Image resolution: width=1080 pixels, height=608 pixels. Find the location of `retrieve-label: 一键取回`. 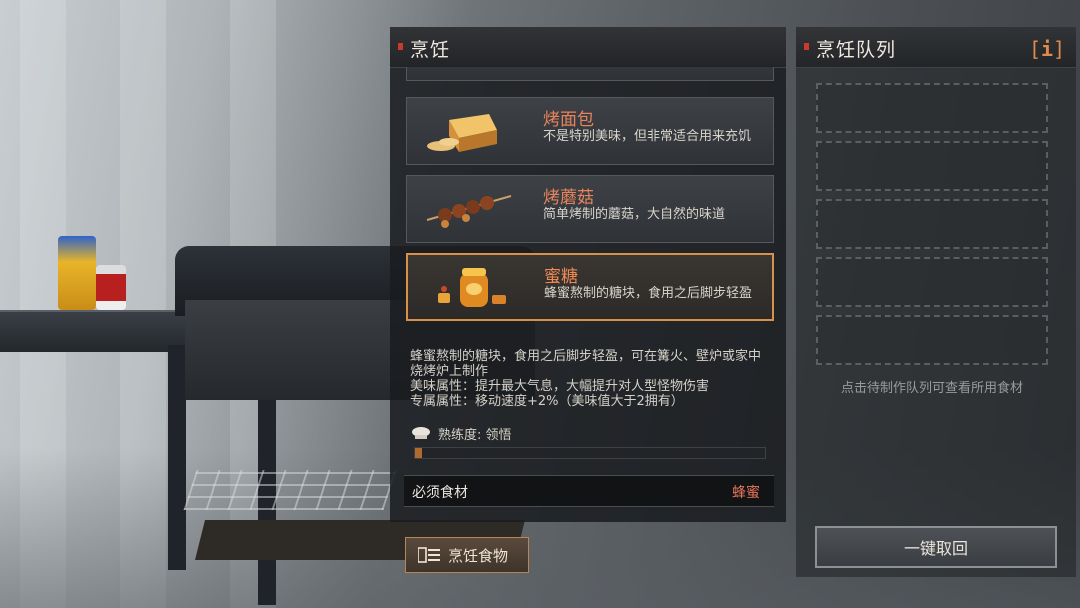

retrieve-label: 一键取回 is located at coordinates (935, 548).